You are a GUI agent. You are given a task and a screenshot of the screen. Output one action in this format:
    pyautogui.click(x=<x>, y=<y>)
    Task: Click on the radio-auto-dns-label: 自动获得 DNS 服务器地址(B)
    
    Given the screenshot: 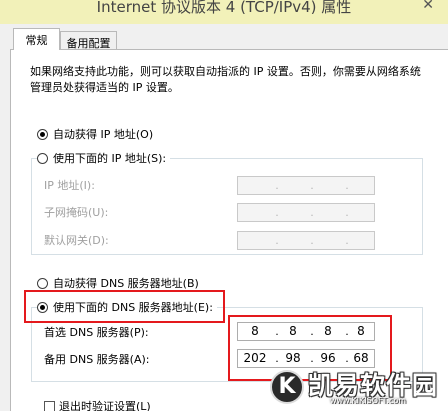 What is the action you would take?
    pyautogui.click(x=126, y=283)
    